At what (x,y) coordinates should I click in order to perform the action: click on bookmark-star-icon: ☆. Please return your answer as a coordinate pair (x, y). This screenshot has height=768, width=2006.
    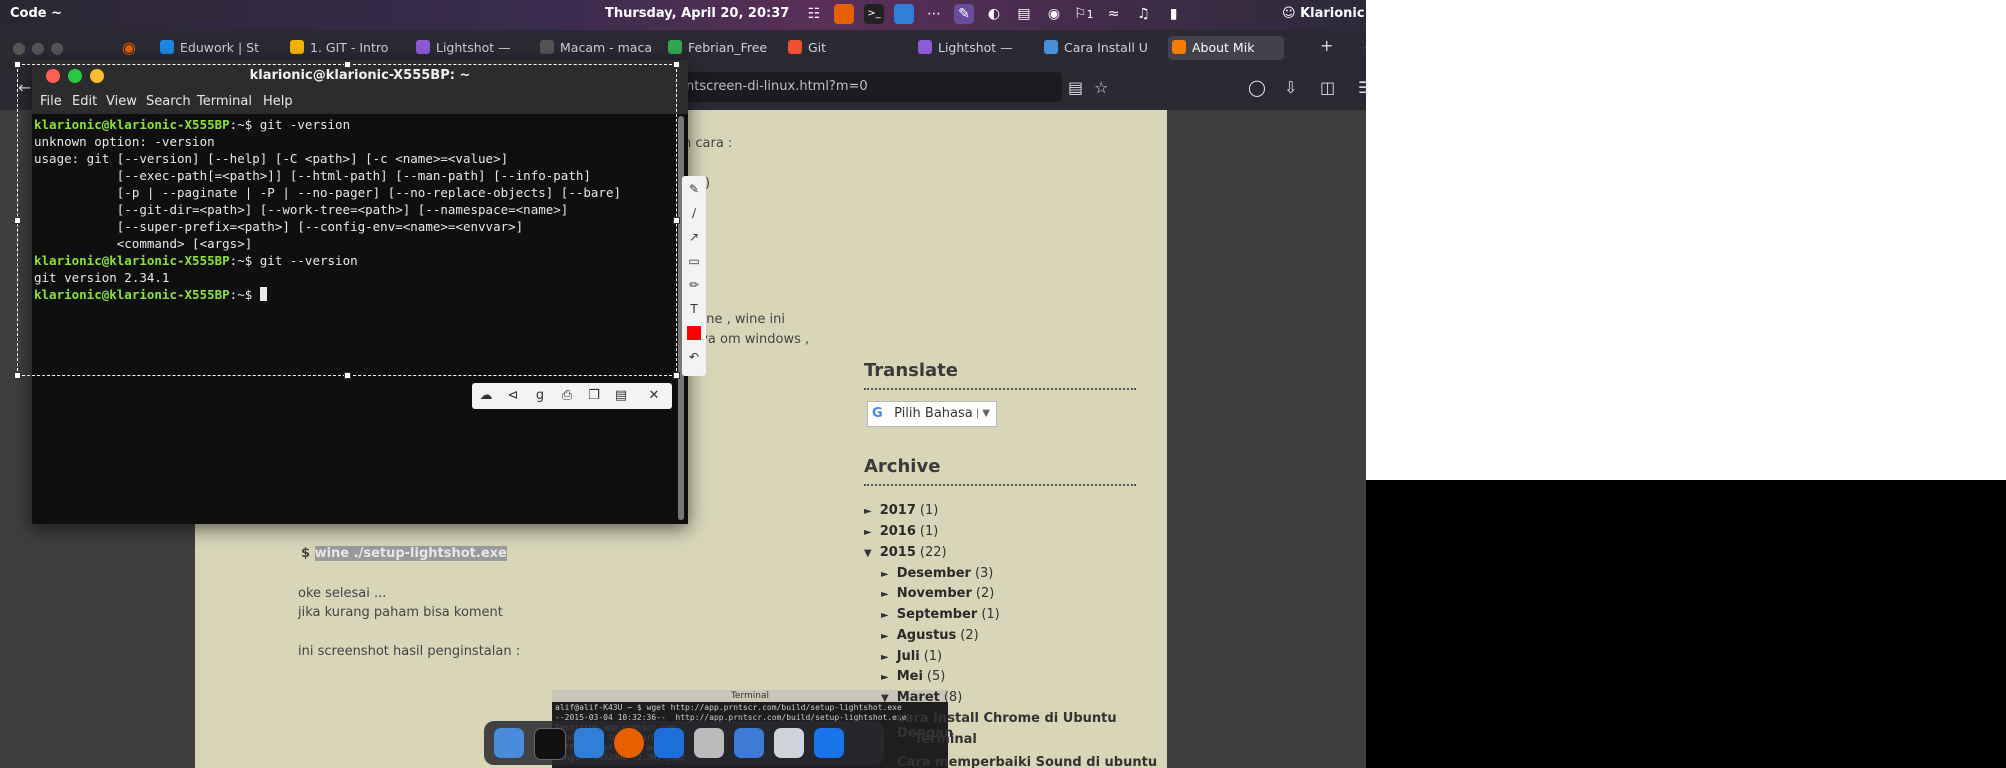
    Looking at the image, I should click on (1101, 87).